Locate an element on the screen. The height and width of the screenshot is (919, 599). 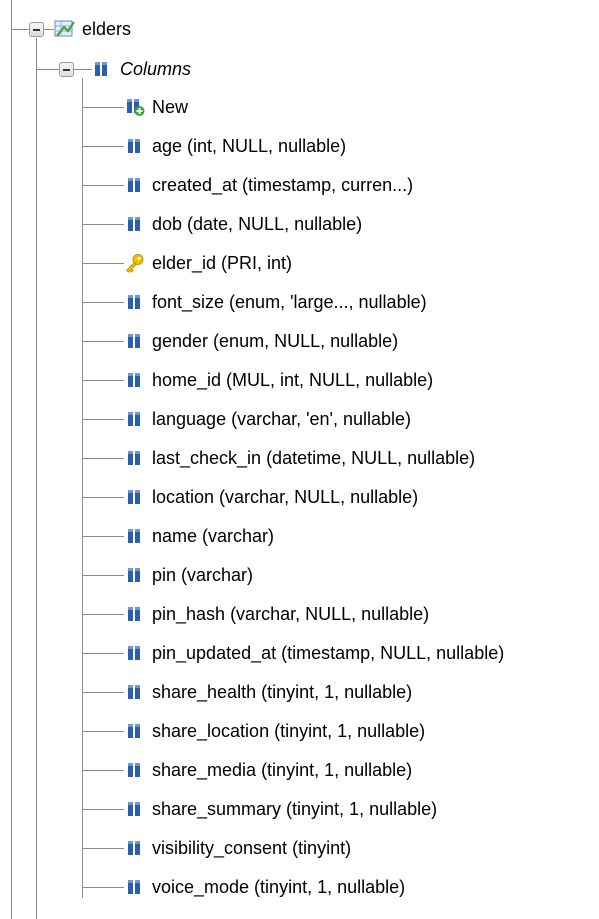
column-node: share_summary (tinyint, 1, nullable) is located at coordinates (280, 809).